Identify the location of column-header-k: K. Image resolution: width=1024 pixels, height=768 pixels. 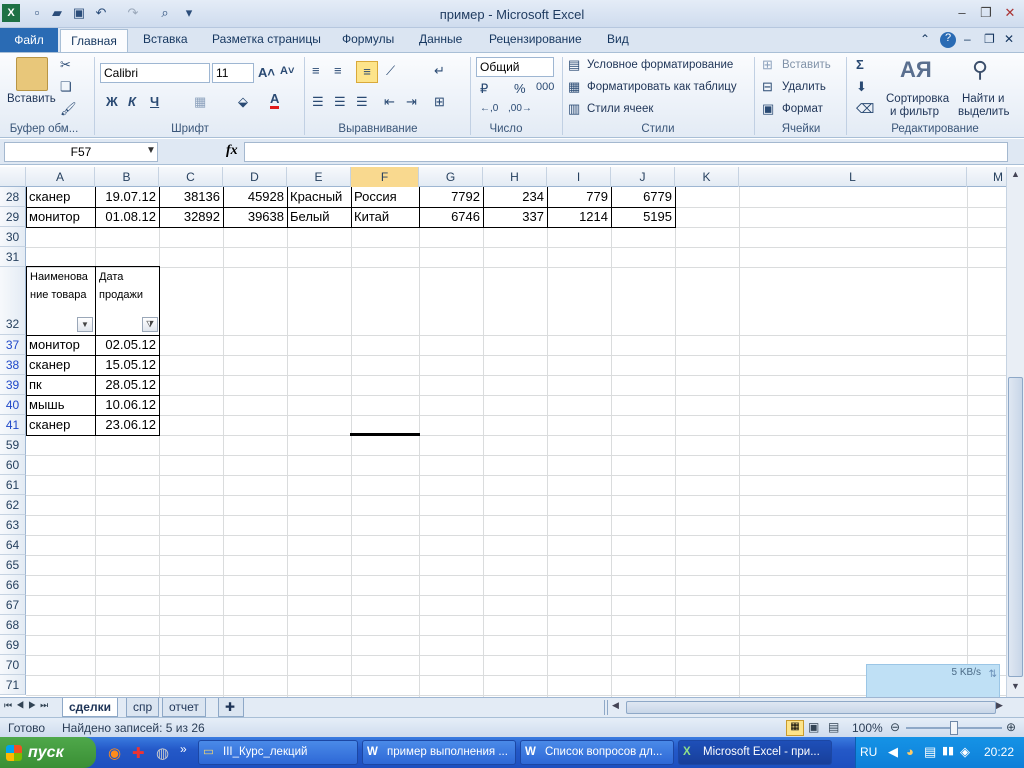
(707, 177).